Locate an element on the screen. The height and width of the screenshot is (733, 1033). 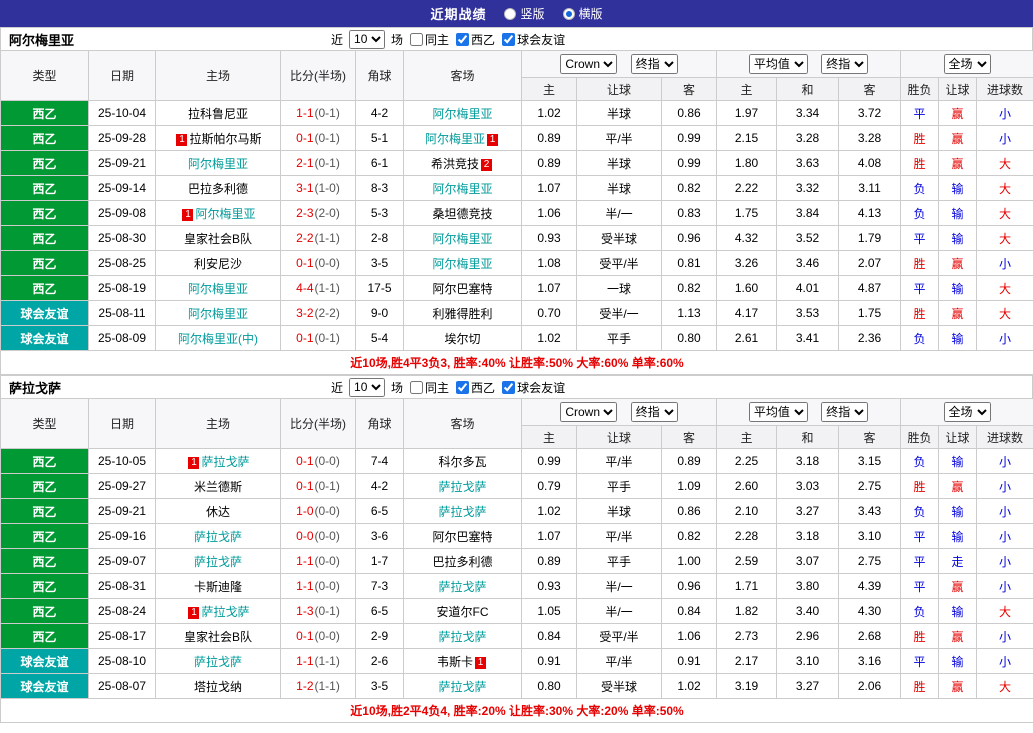
team-name: 萨拉戈萨 is located at coordinates (81, 387).